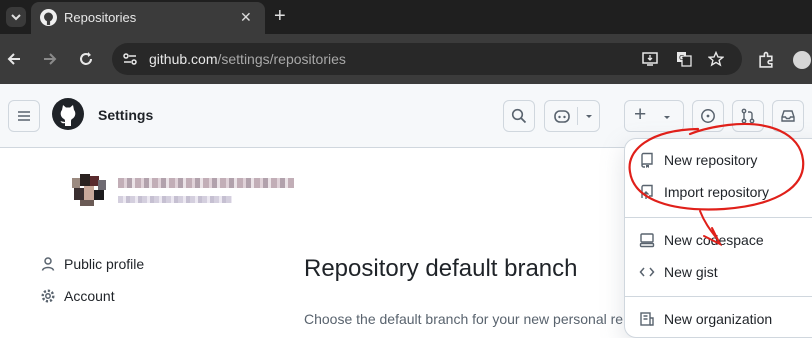 The image size is (812, 338). I want to click on browser-tab: Repositories ✕, so click(148, 18).